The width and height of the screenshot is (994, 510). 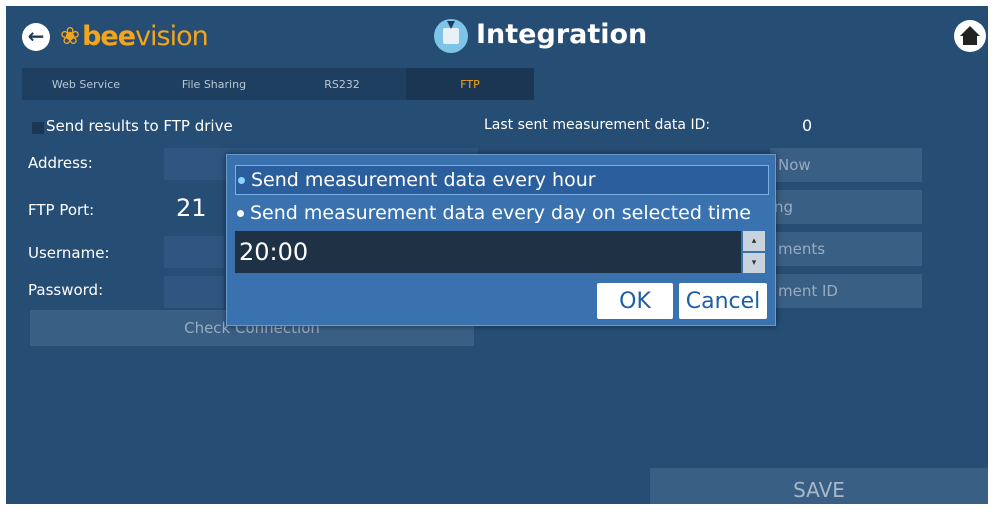 What do you see at coordinates (754, 263) in the screenshot?
I see `spin-down-icon: ▾` at bounding box center [754, 263].